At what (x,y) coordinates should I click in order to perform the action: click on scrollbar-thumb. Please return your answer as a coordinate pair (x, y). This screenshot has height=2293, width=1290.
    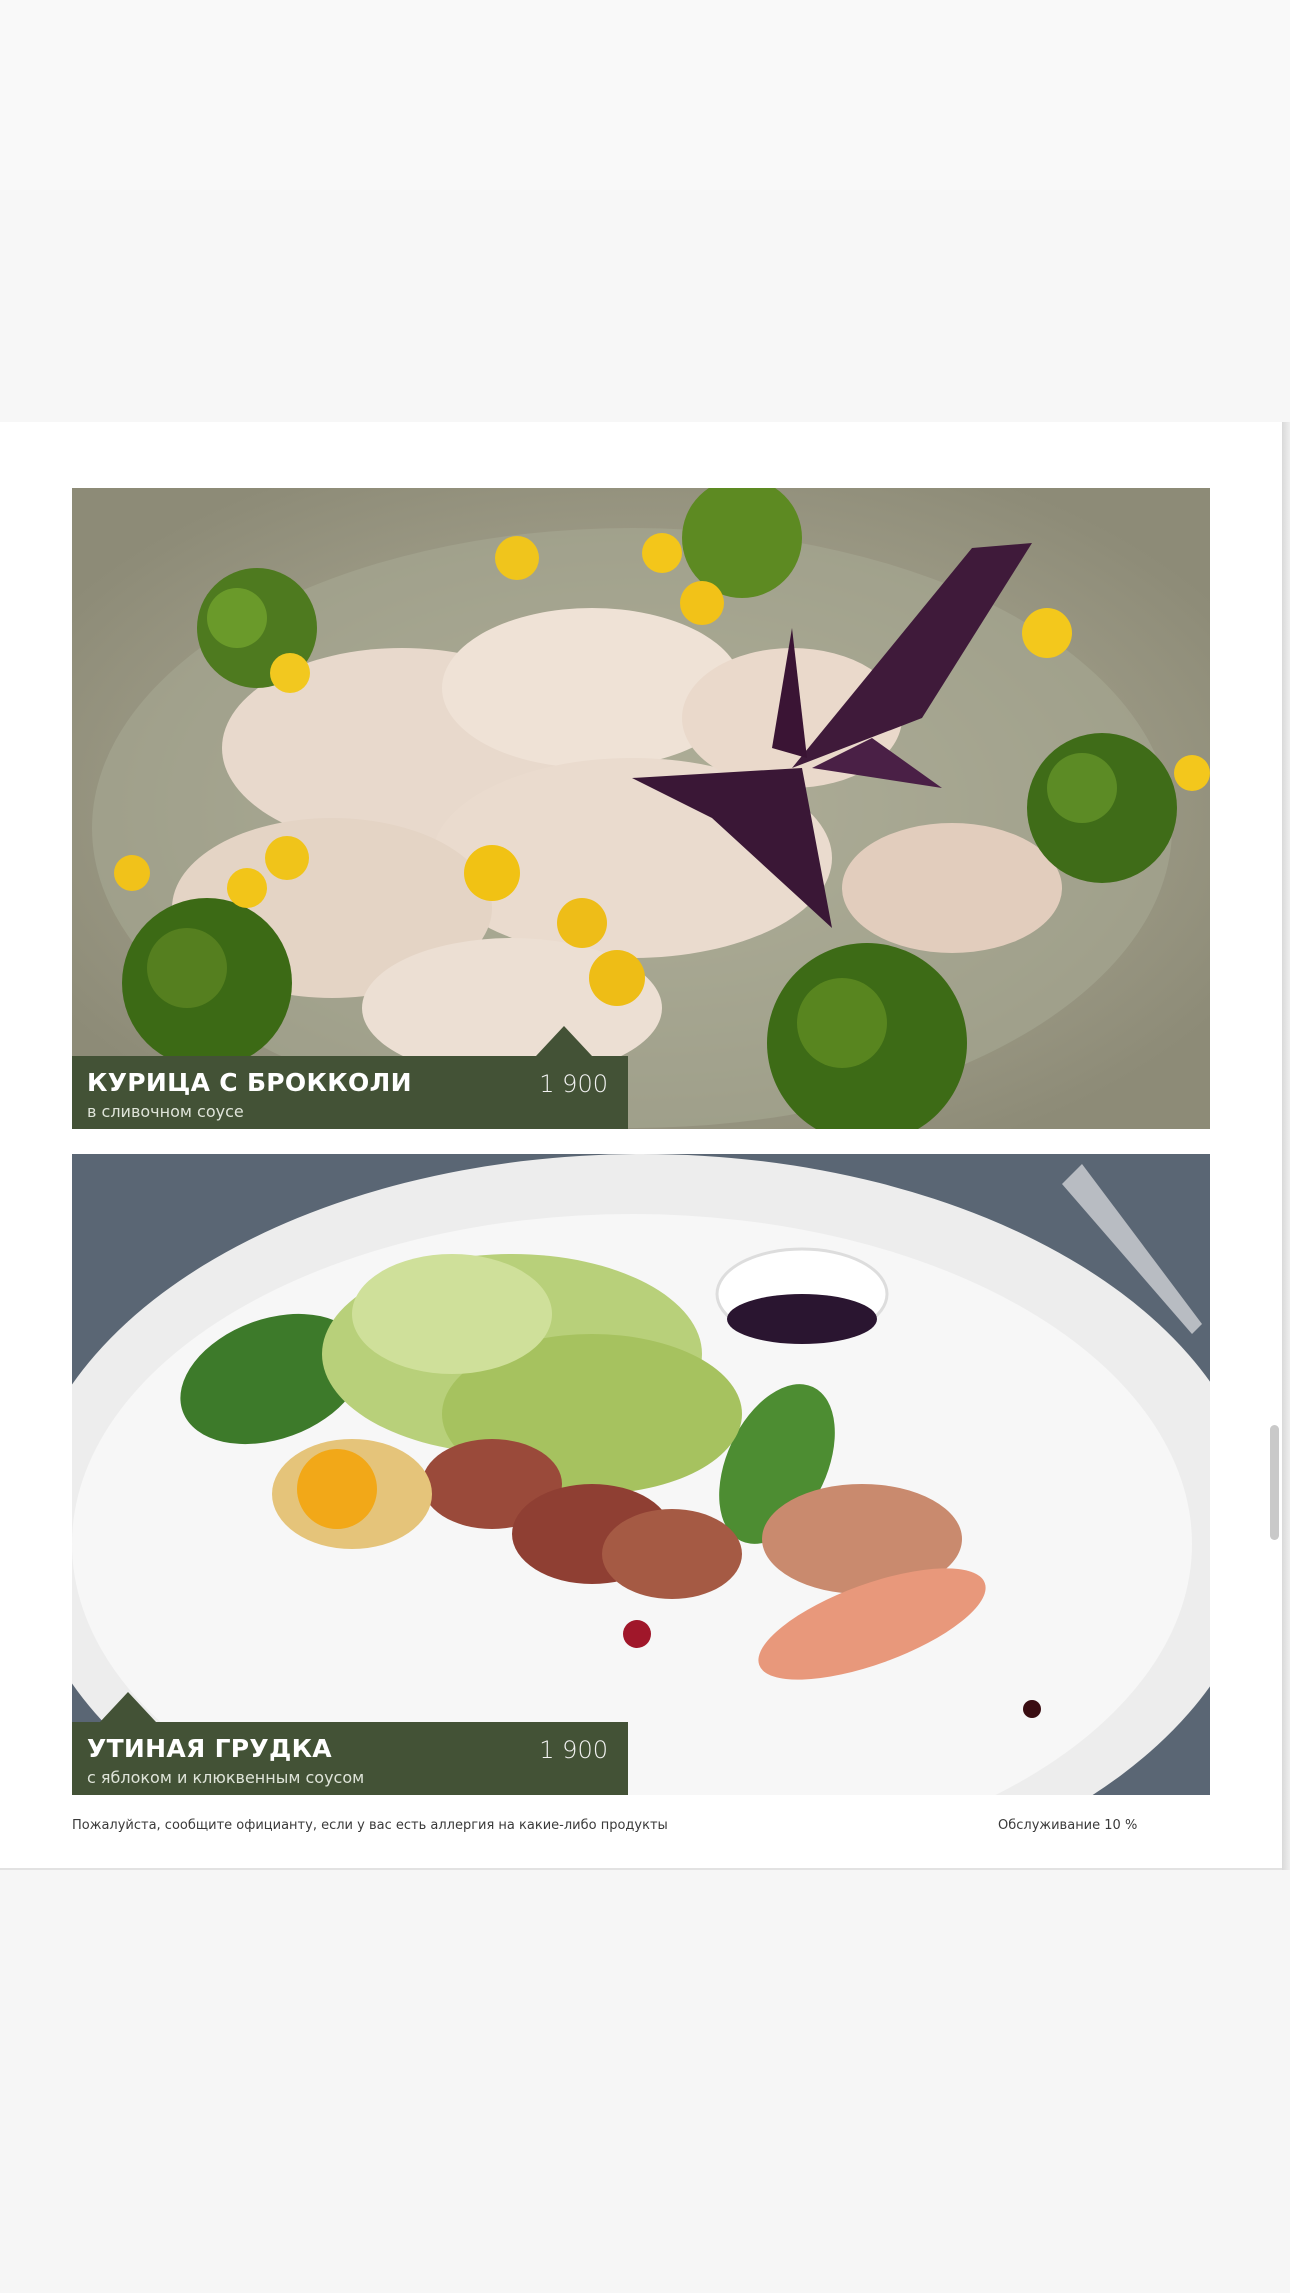
    Looking at the image, I should click on (1274, 1482).